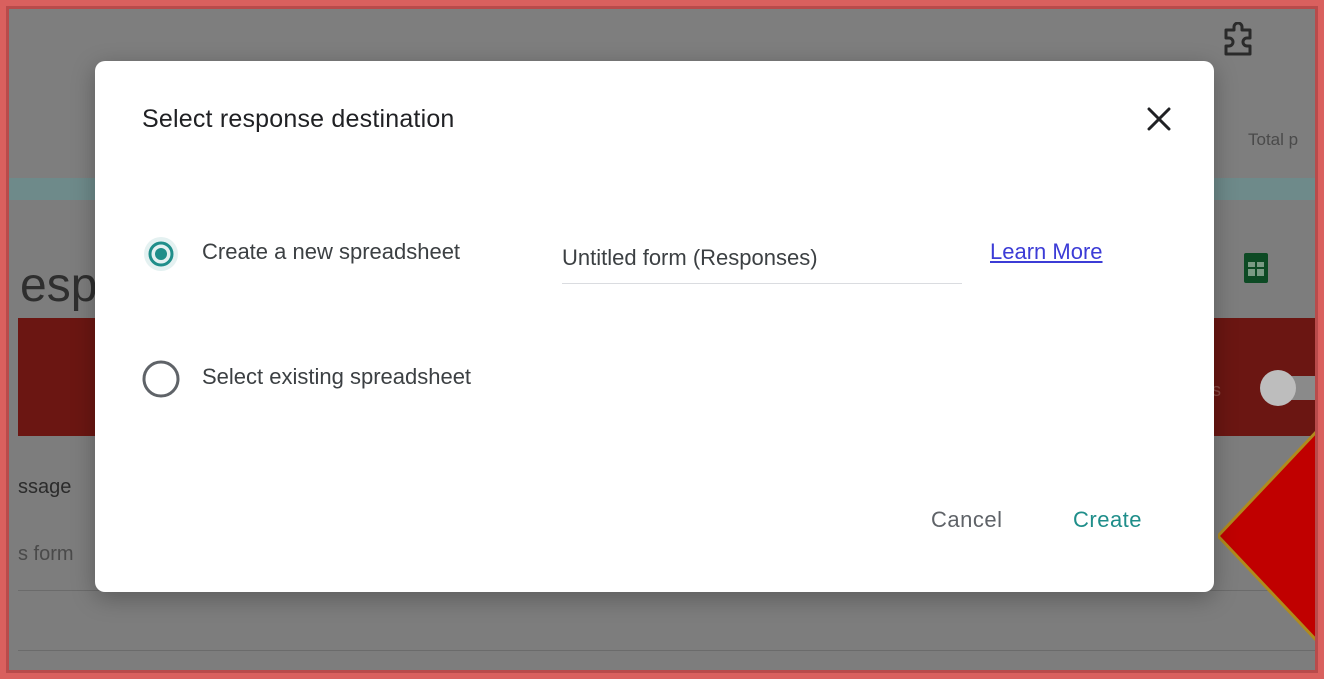 This screenshot has height=679, width=1324. I want to click on close-icon, so click(1159, 119).